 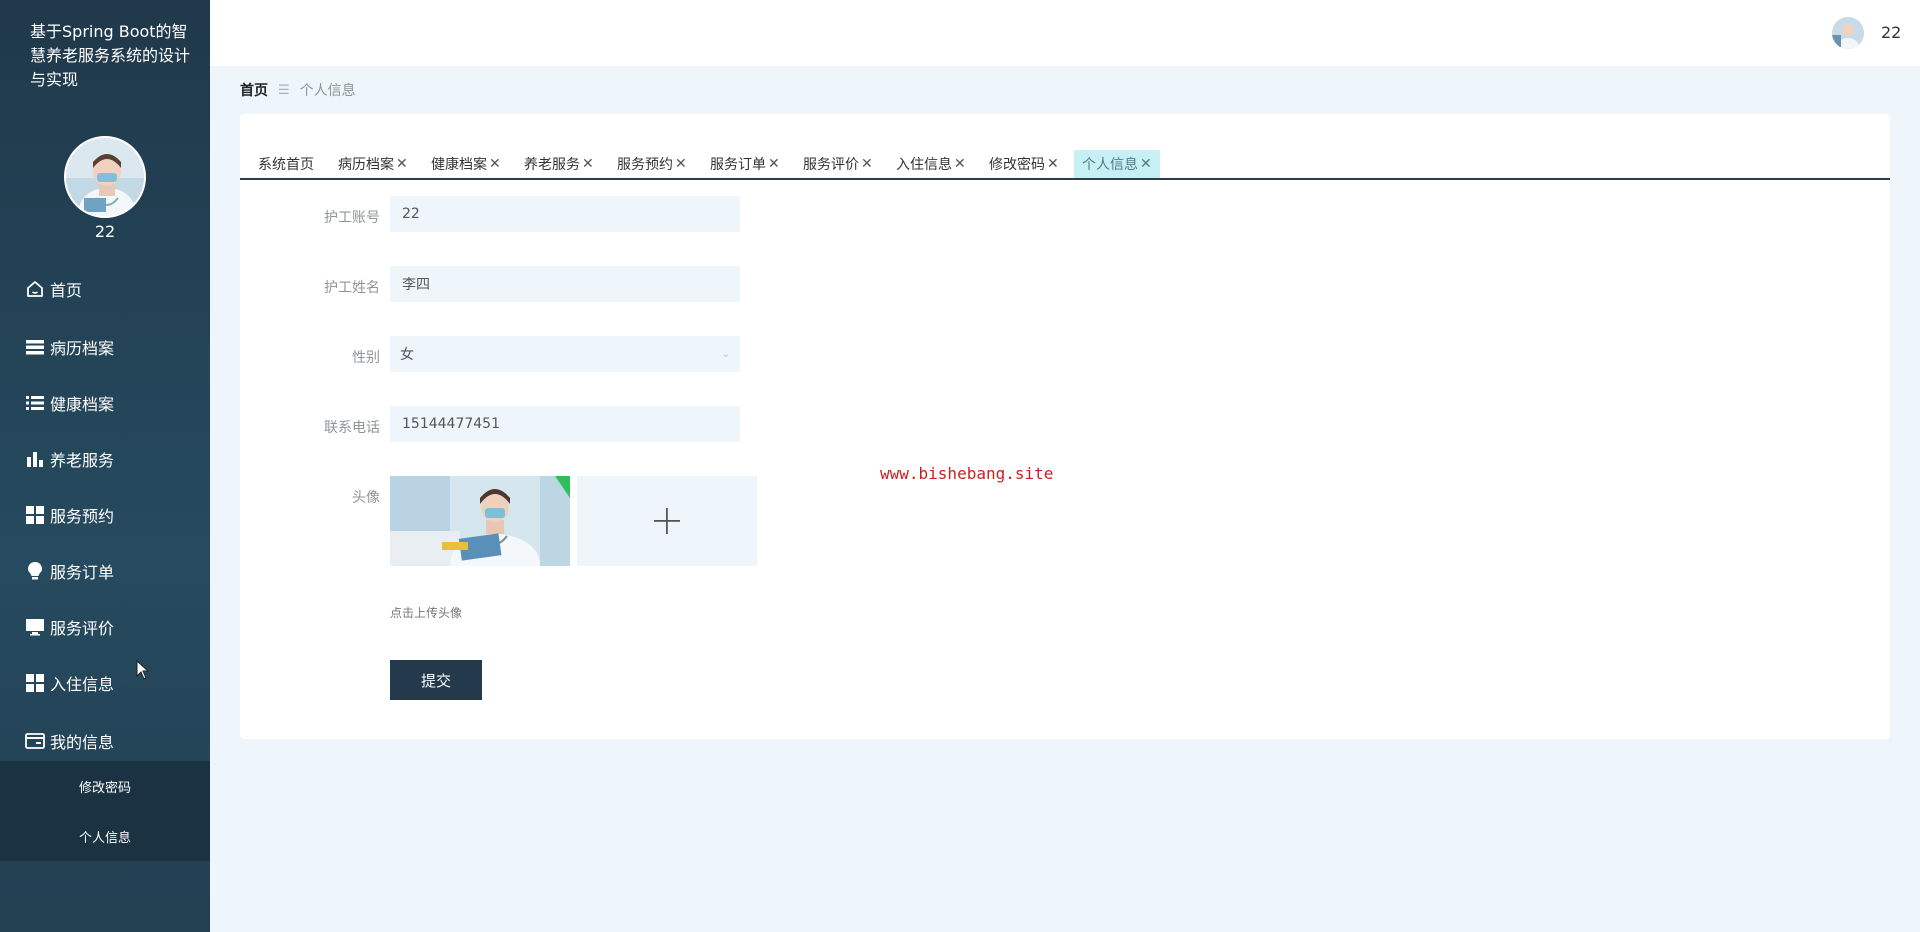 I want to click on tab-personal-info: 个人信息 ✕, so click(x=1117, y=164).